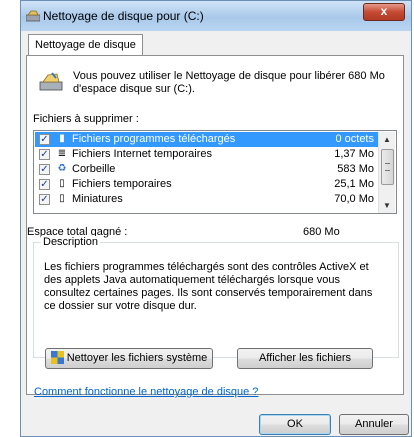 The width and height of the screenshot is (414, 437). I want to click on list-item: ✓ ▯ Fichiers temporaires 25,1 Mo, so click(207, 184).